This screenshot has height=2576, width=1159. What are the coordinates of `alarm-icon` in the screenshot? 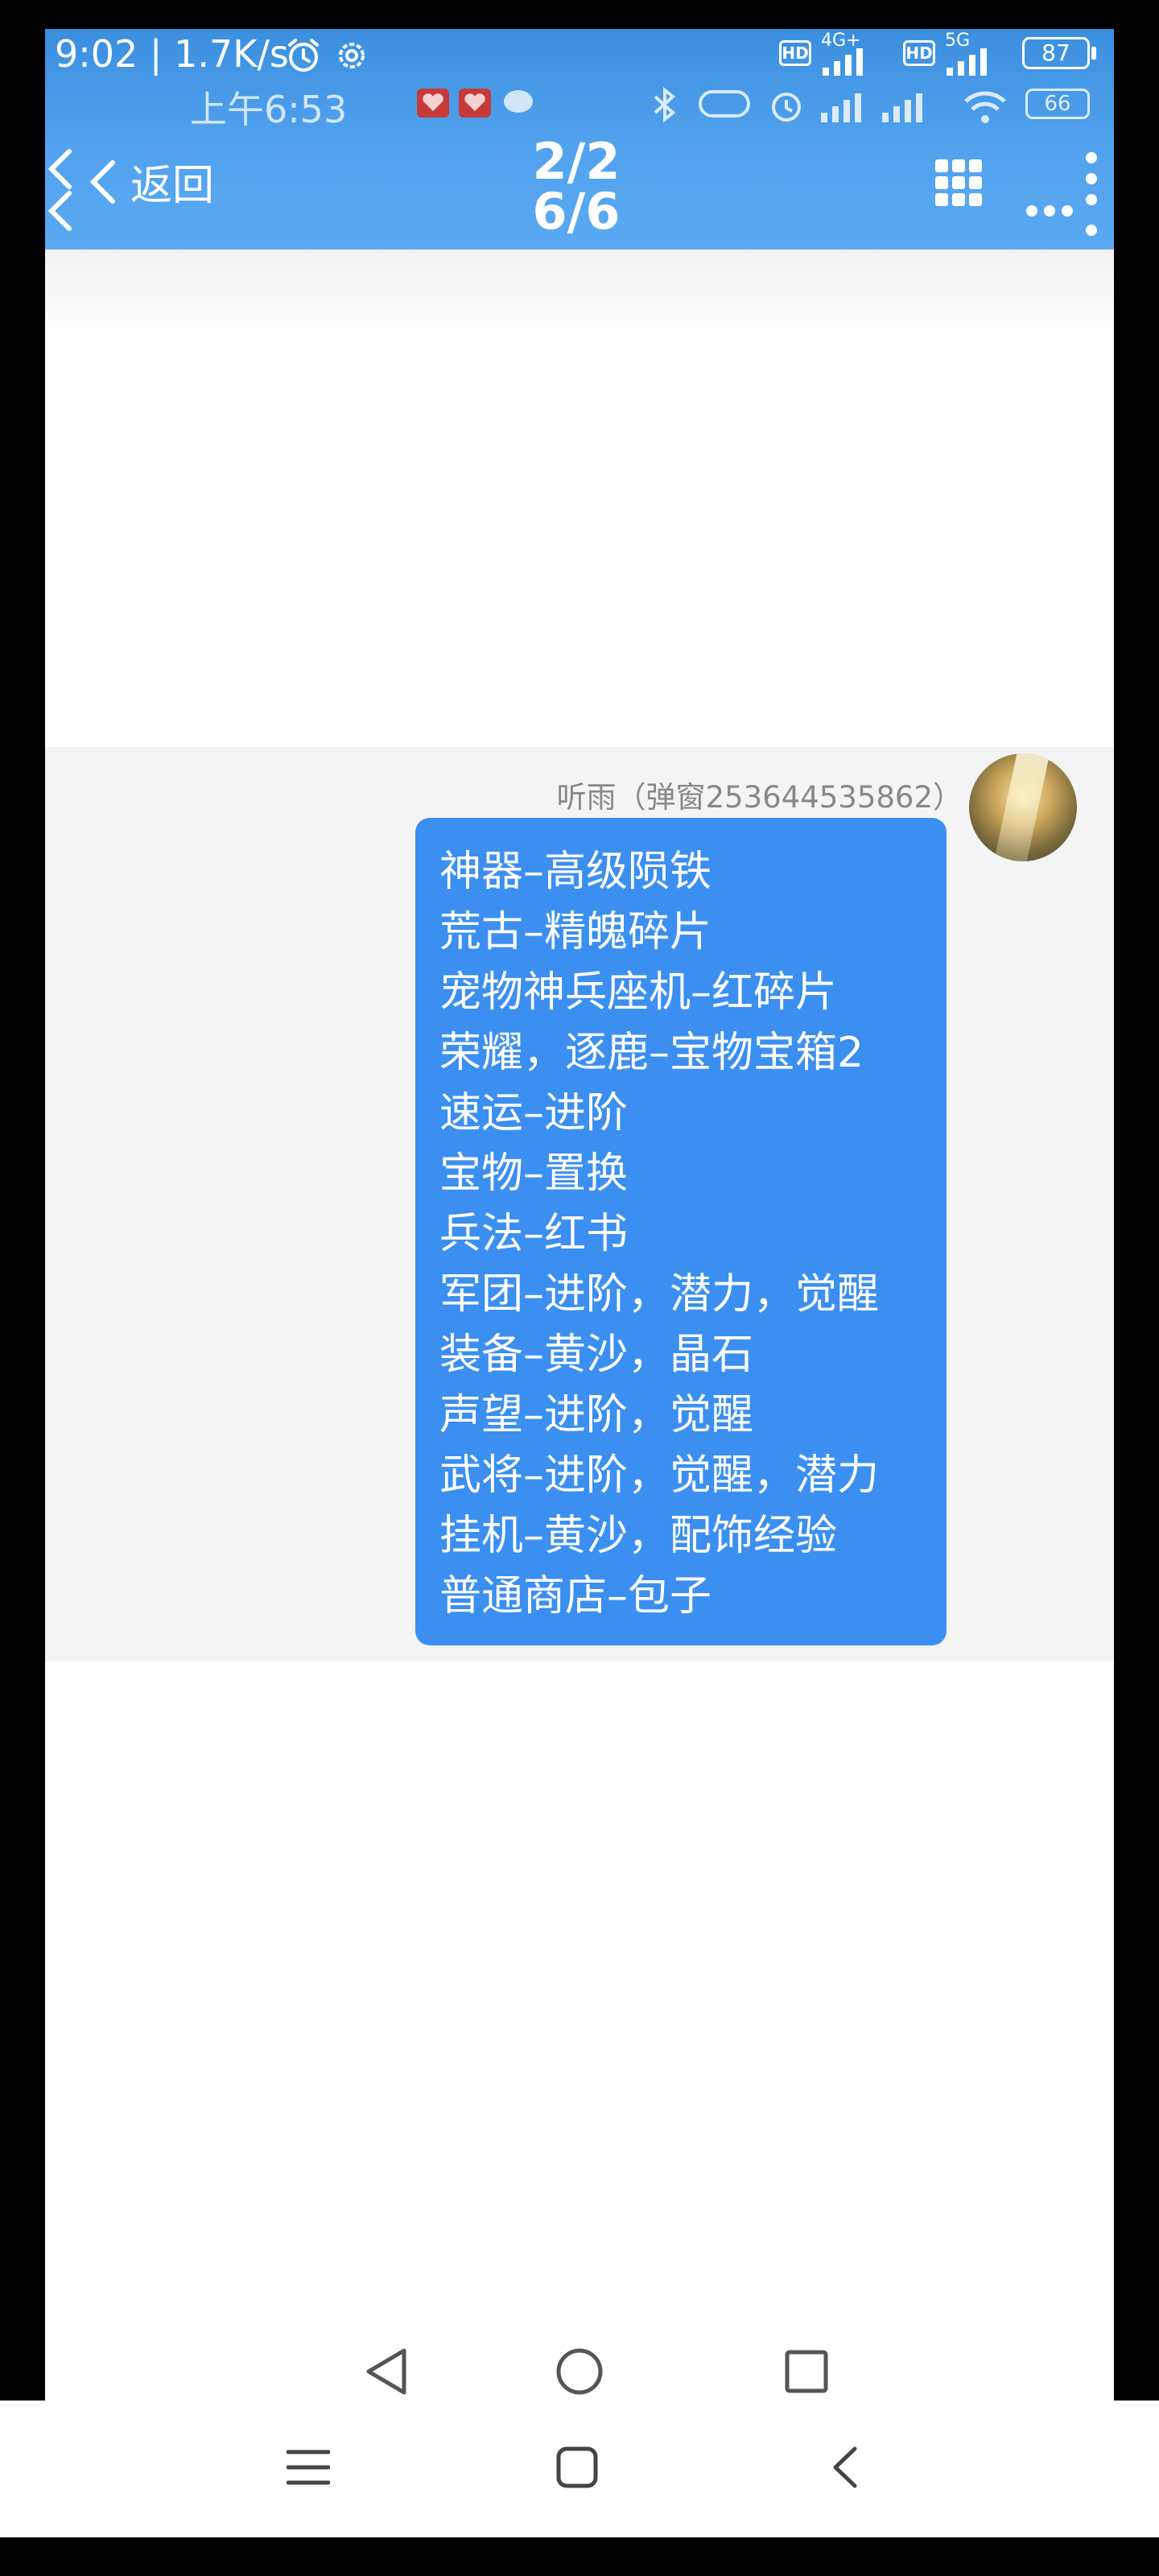 It's located at (303, 55).